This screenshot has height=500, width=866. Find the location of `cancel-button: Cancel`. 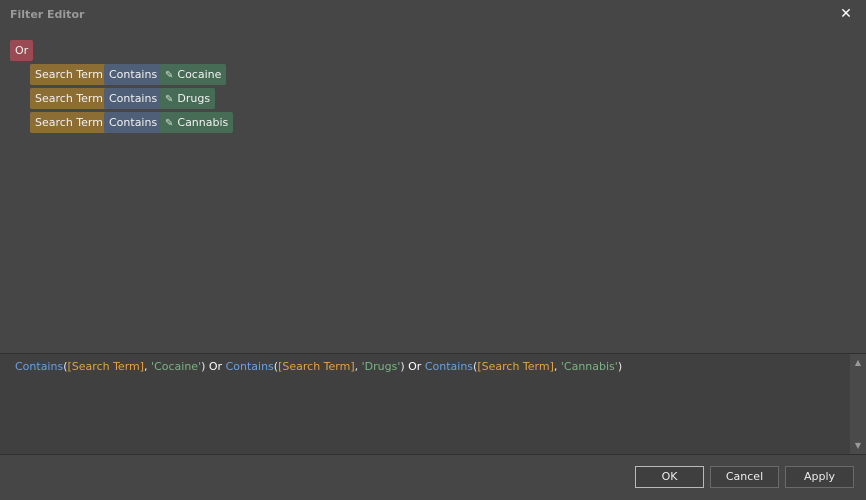

cancel-button: Cancel is located at coordinates (744, 477).